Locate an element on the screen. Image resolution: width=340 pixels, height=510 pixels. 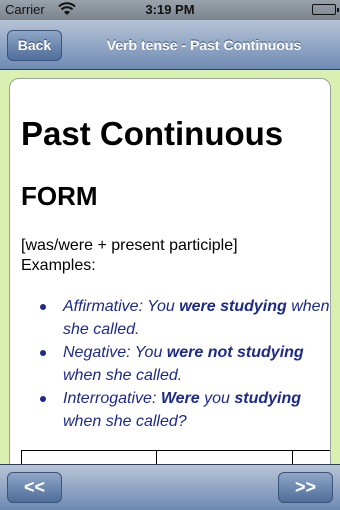
navigation-bar: Back Verb tense - Past Continuous is located at coordinates (170, 45).